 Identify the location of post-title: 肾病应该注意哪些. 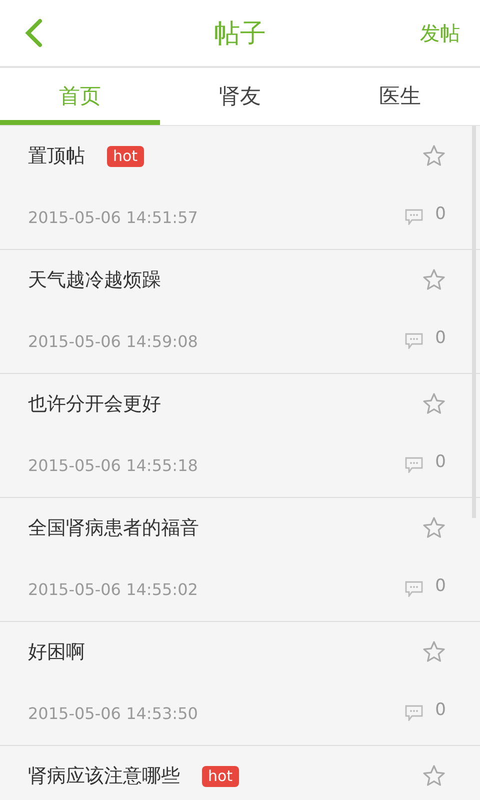
(104, 776).